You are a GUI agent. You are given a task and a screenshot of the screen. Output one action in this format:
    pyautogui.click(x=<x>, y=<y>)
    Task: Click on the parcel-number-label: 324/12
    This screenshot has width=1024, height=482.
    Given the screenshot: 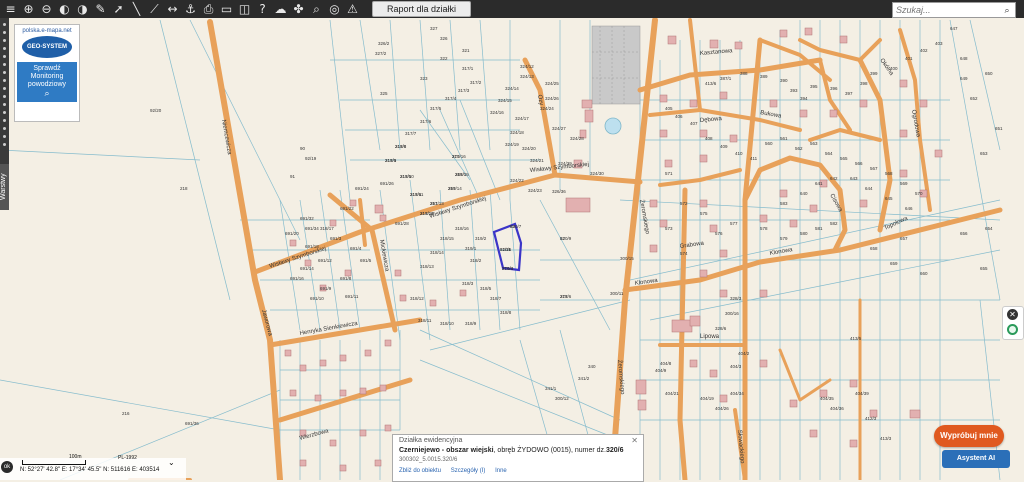 What is the action you would take?
    pyautogui.click(x=527, y=66)
    